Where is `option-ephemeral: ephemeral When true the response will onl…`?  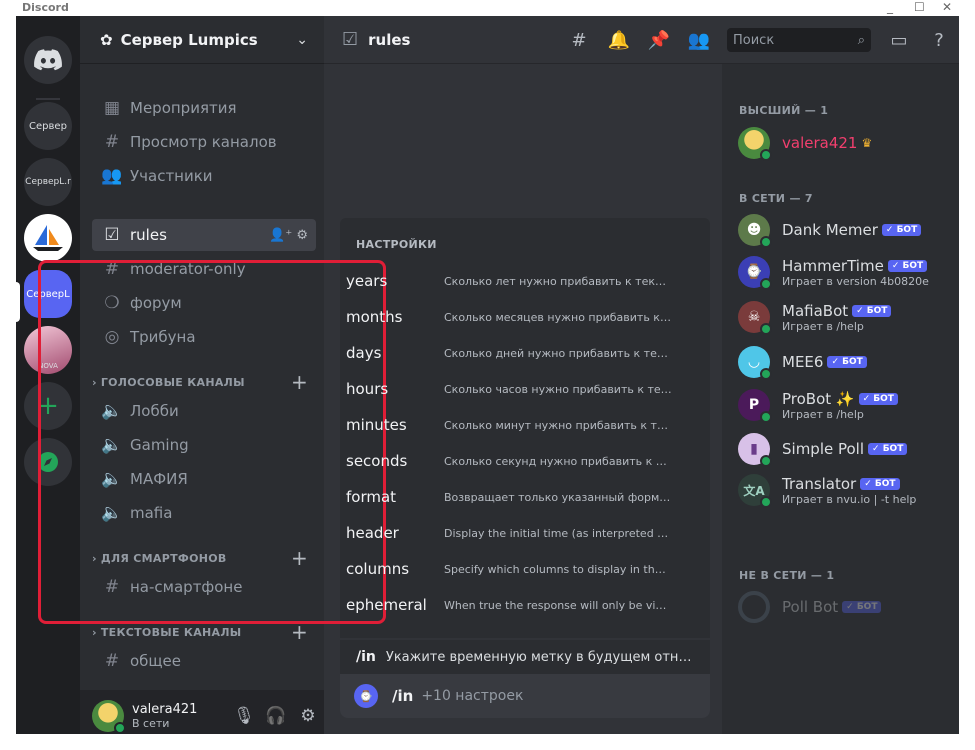 option-ephemeral: ephemeral When true the response will onl… is located at coordinates (516, 605).